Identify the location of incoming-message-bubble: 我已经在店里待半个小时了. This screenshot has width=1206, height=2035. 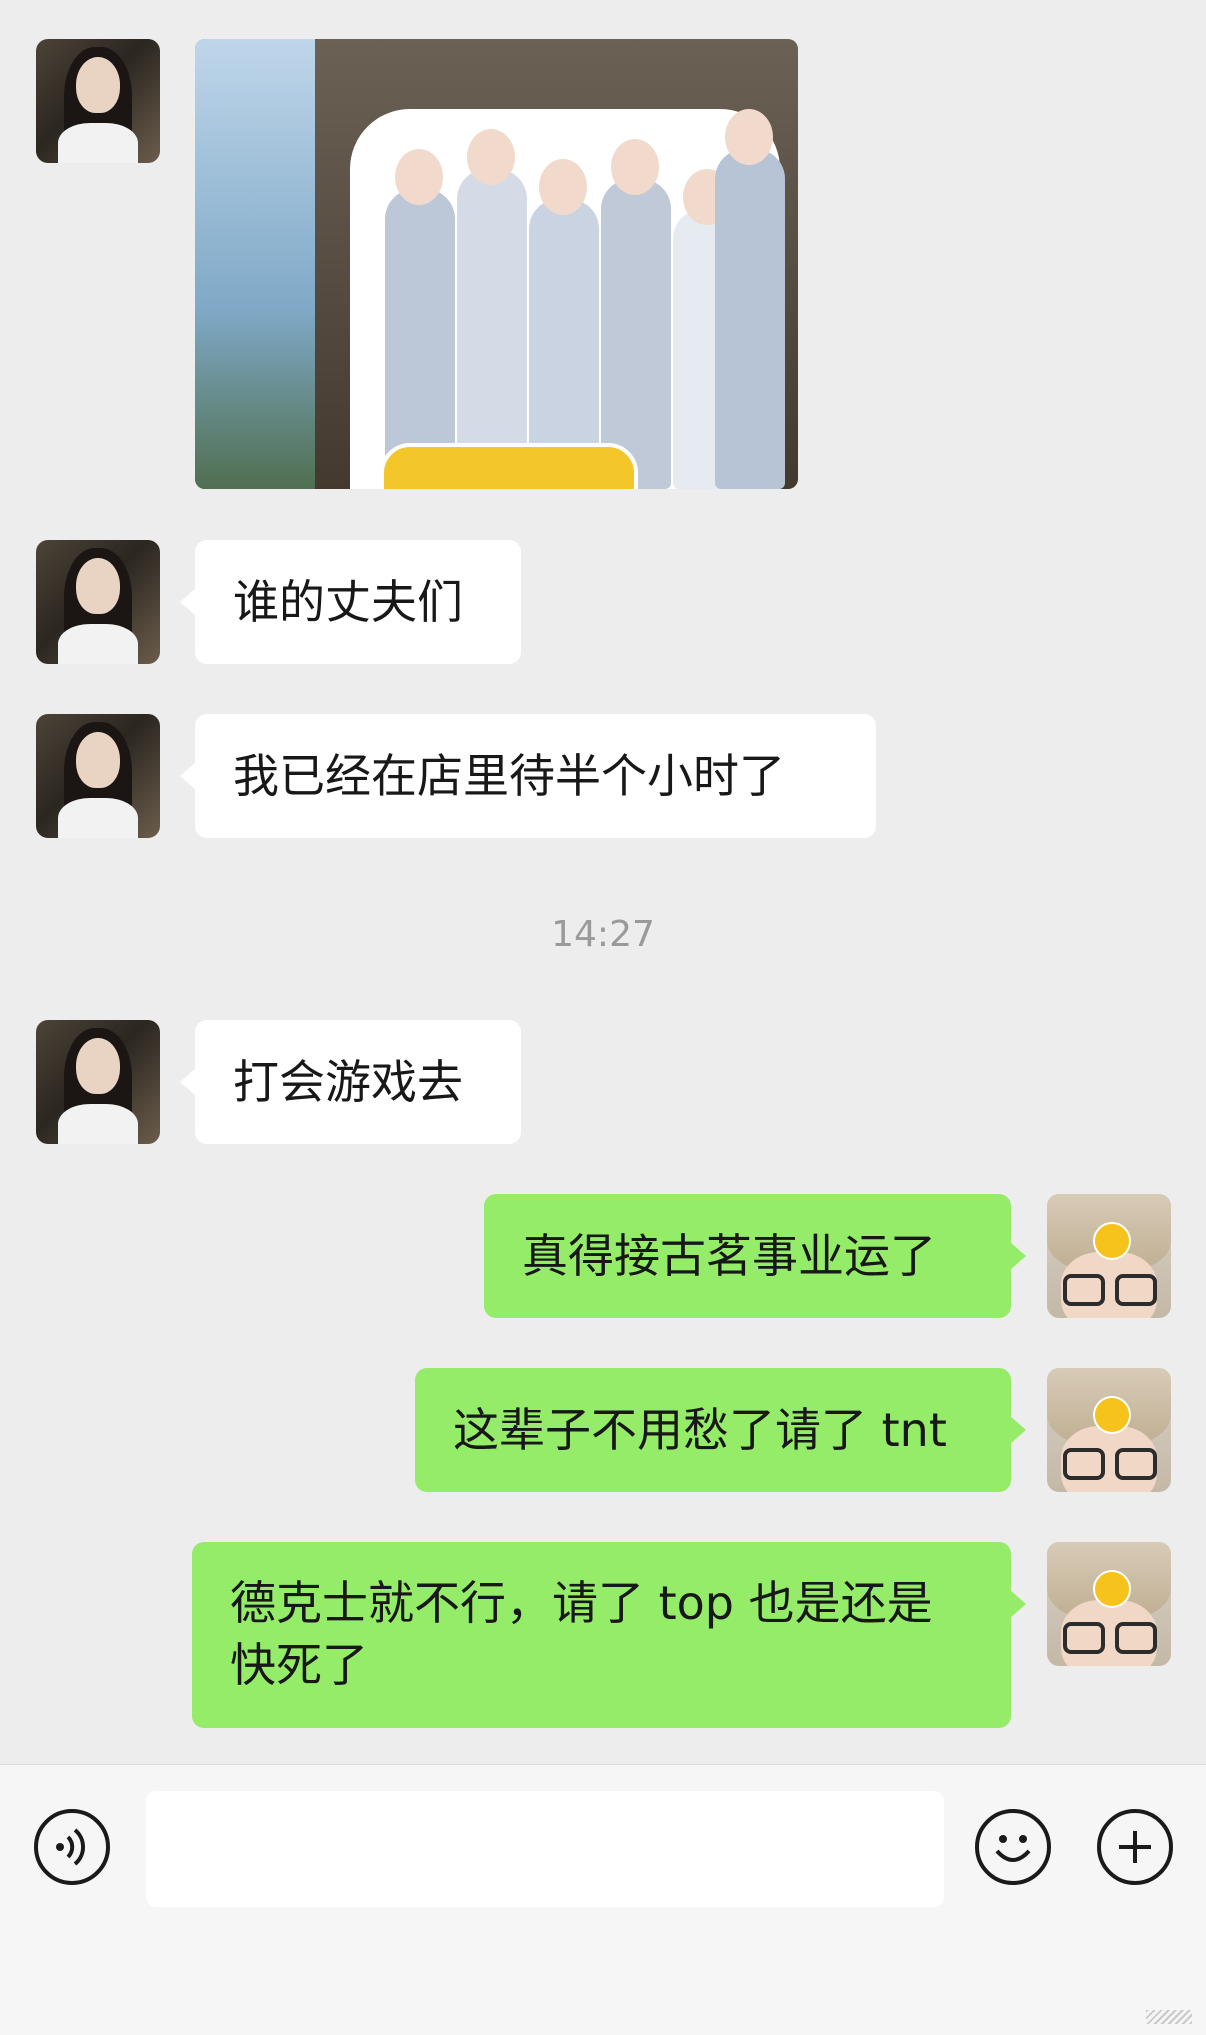
(528, 776).